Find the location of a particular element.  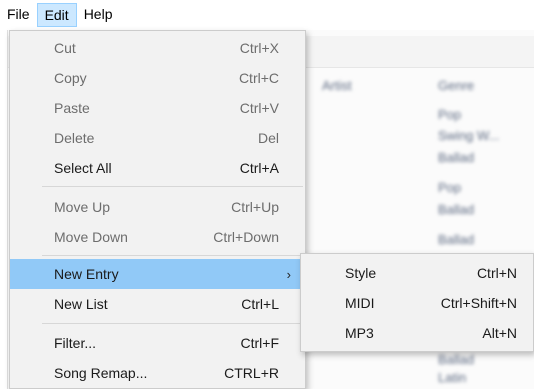

menu-help: Help is located at coordinates (98, 15).